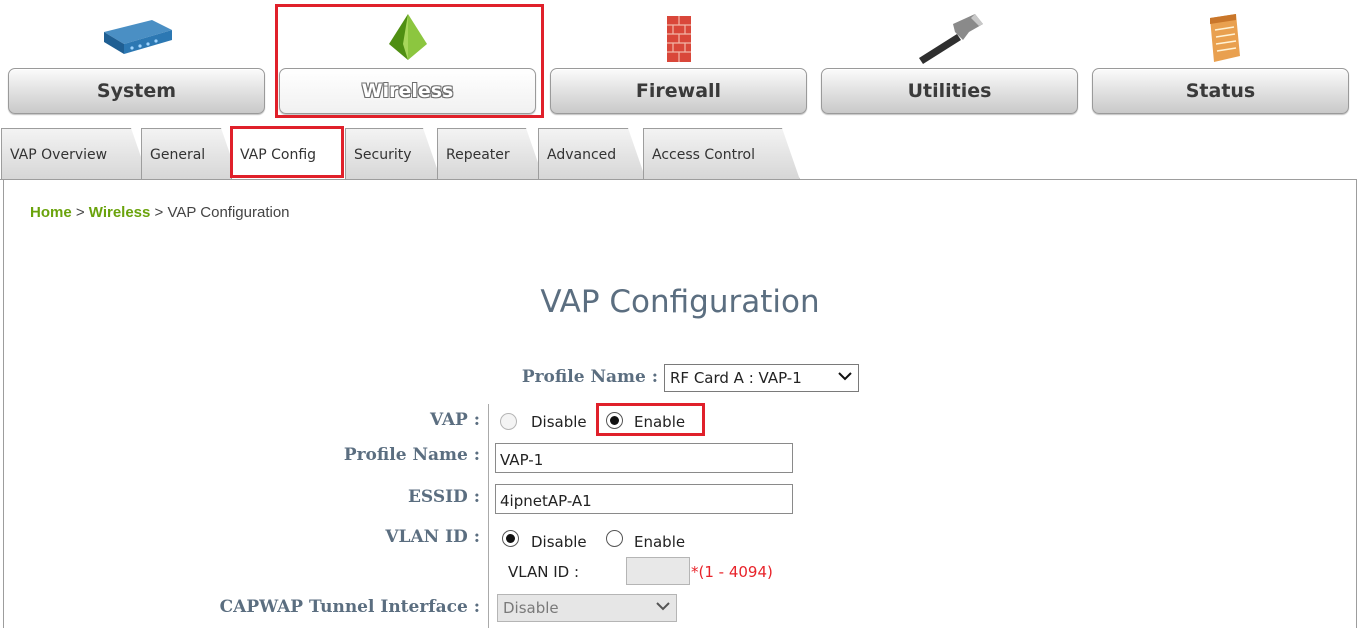  What do you see at coordinates (721, 154) in the screenshot?
I see `tab-access-control: Access Control` at bounding box center [721, 154].